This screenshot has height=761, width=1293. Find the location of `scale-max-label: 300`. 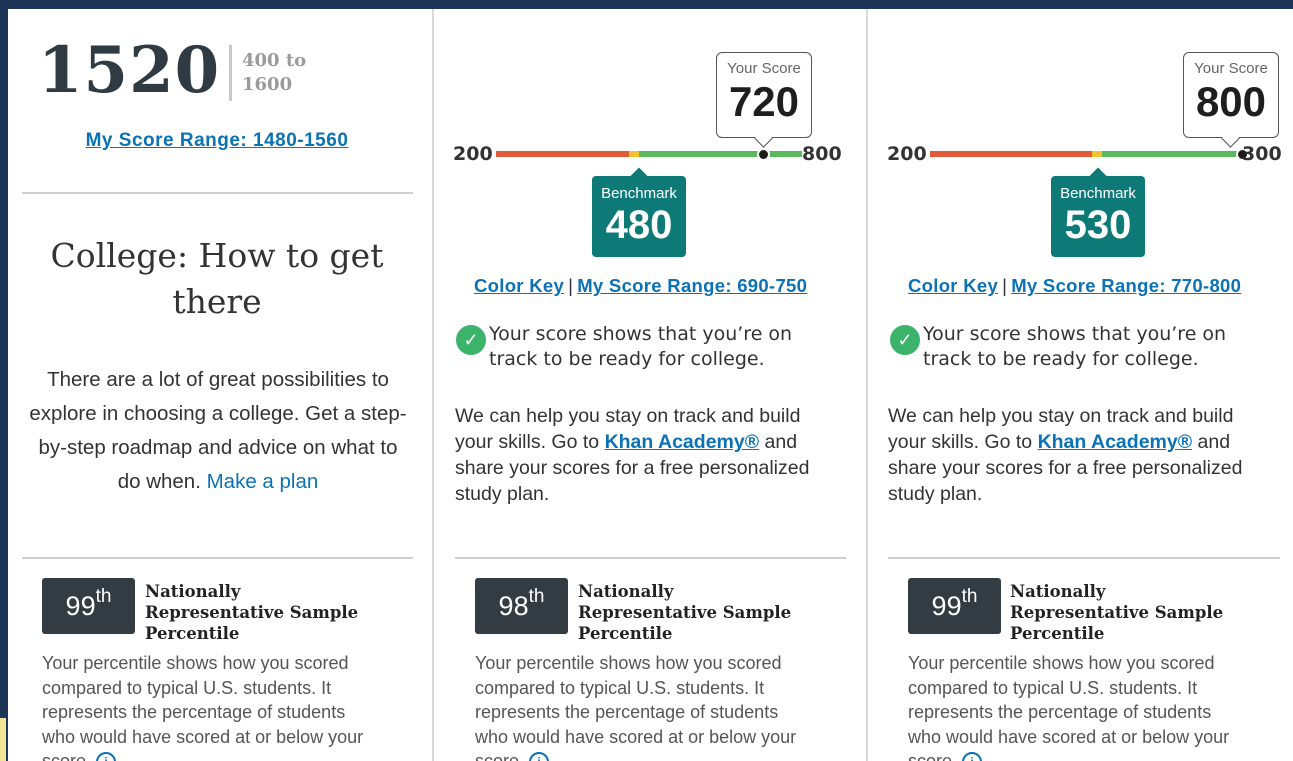

scale-max-label: 300 is located at coordinates (1262, 154).